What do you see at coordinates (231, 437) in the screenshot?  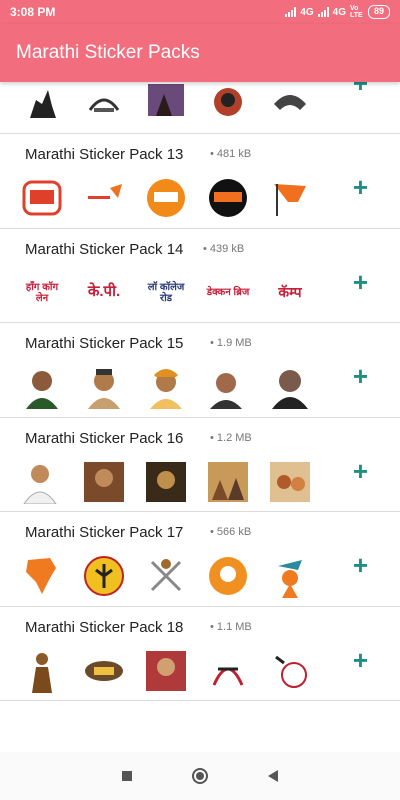 I see `pack-size: • 1.2 MB` at bounding box center [231, 437].